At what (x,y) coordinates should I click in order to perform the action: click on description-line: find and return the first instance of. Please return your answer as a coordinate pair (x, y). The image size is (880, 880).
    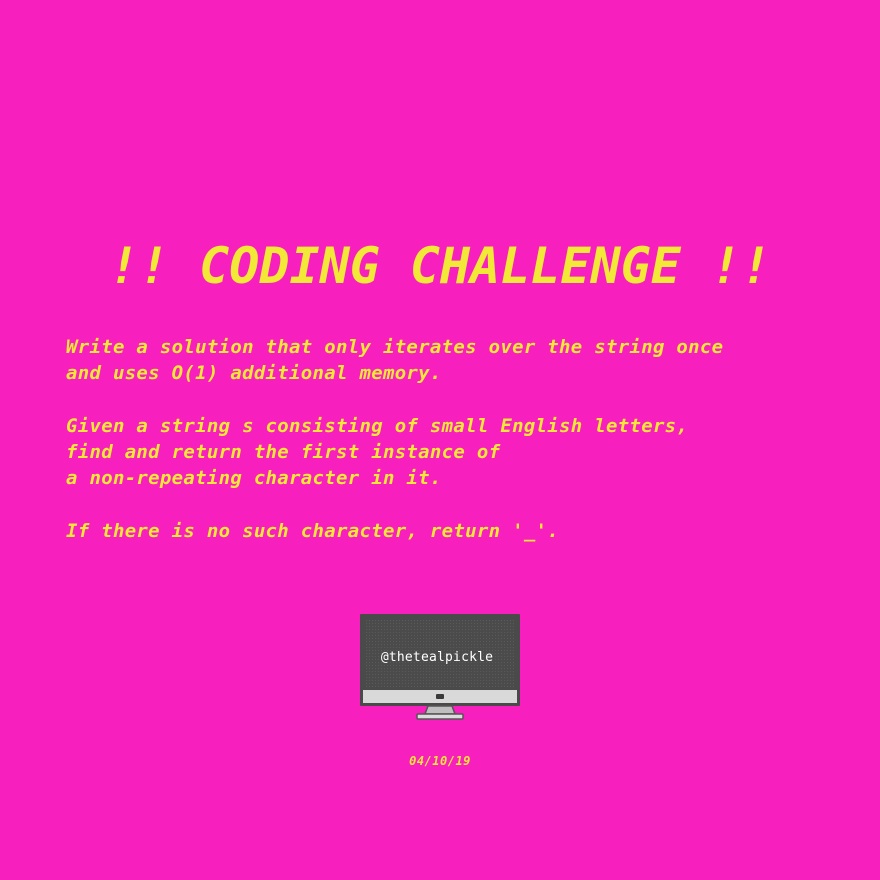
    Looking at the image, I should click on (283, 452).